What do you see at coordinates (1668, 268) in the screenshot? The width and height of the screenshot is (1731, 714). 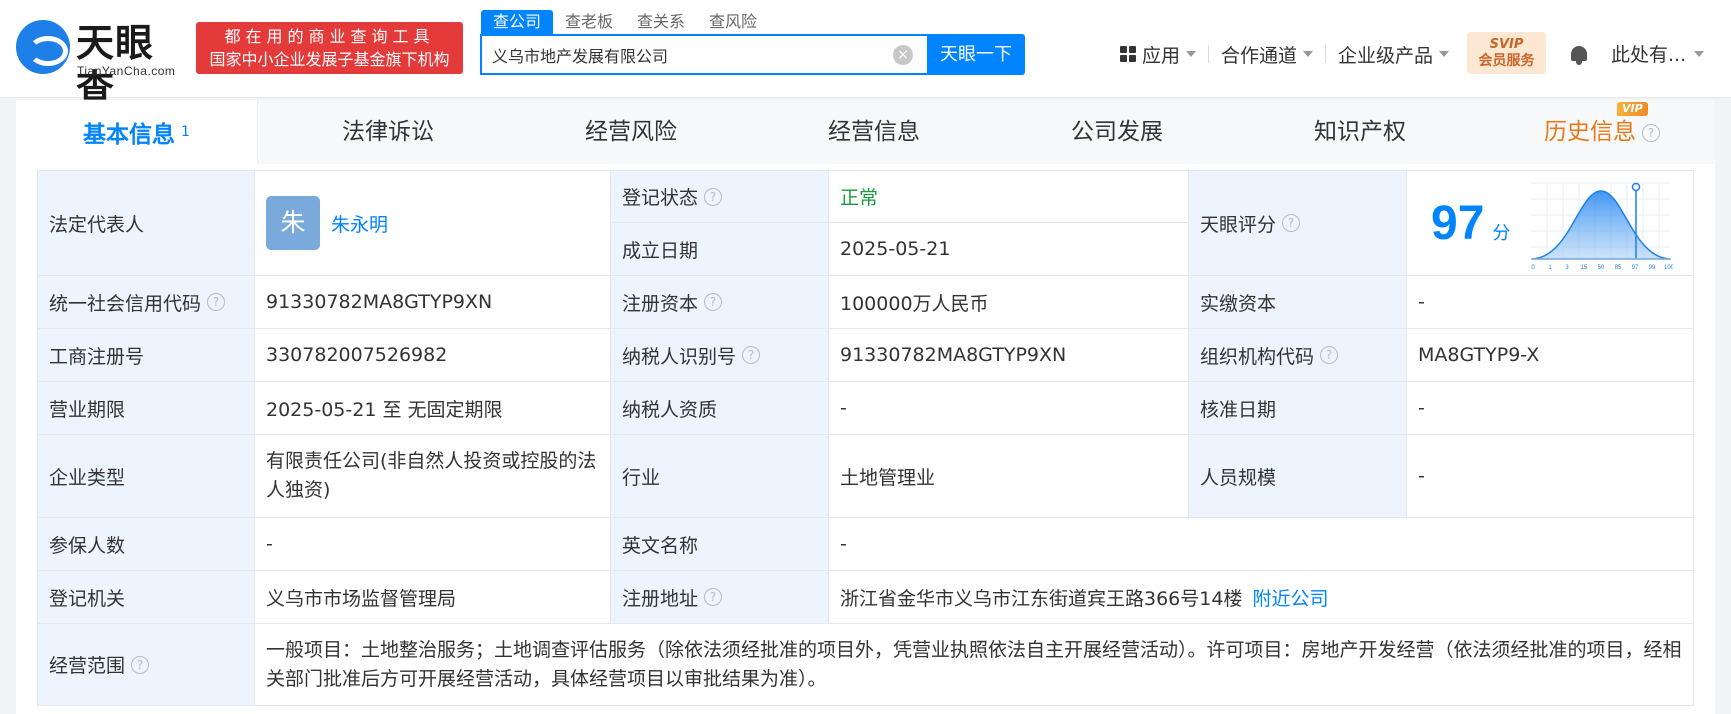 I see `chart-tick: 100` at bounding box center [1668, 268].